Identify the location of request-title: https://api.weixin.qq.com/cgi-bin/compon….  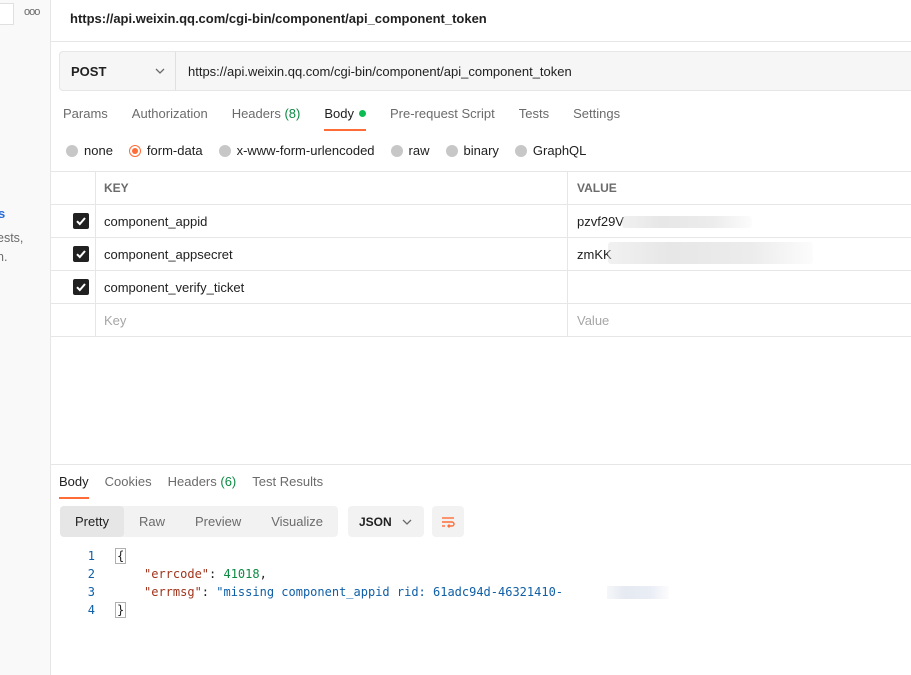
(278, 18).